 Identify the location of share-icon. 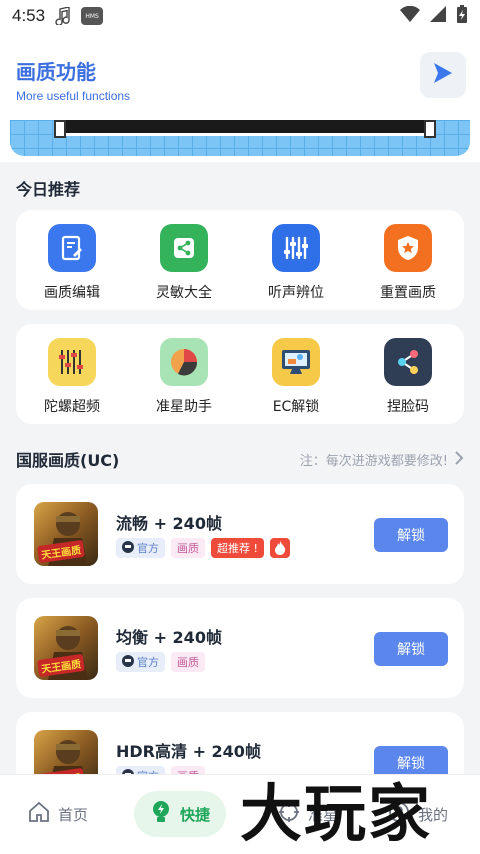
(184, 248).